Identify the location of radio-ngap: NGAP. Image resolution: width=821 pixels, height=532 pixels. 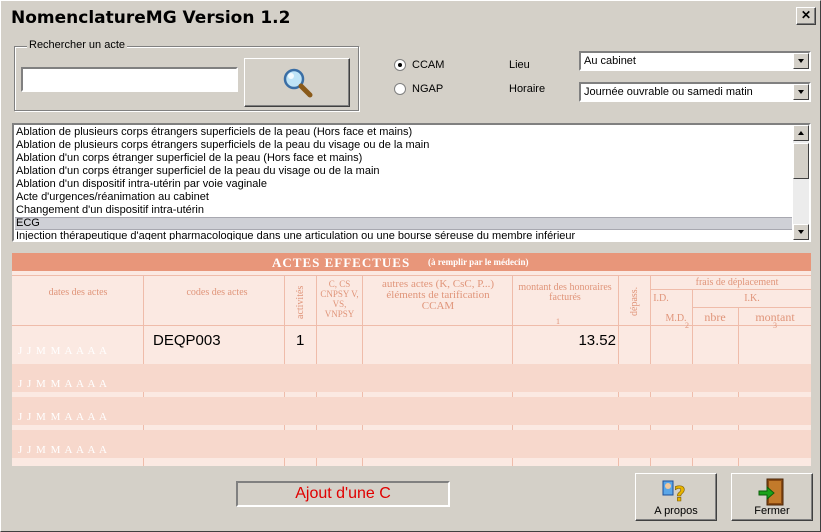
(418, 89).